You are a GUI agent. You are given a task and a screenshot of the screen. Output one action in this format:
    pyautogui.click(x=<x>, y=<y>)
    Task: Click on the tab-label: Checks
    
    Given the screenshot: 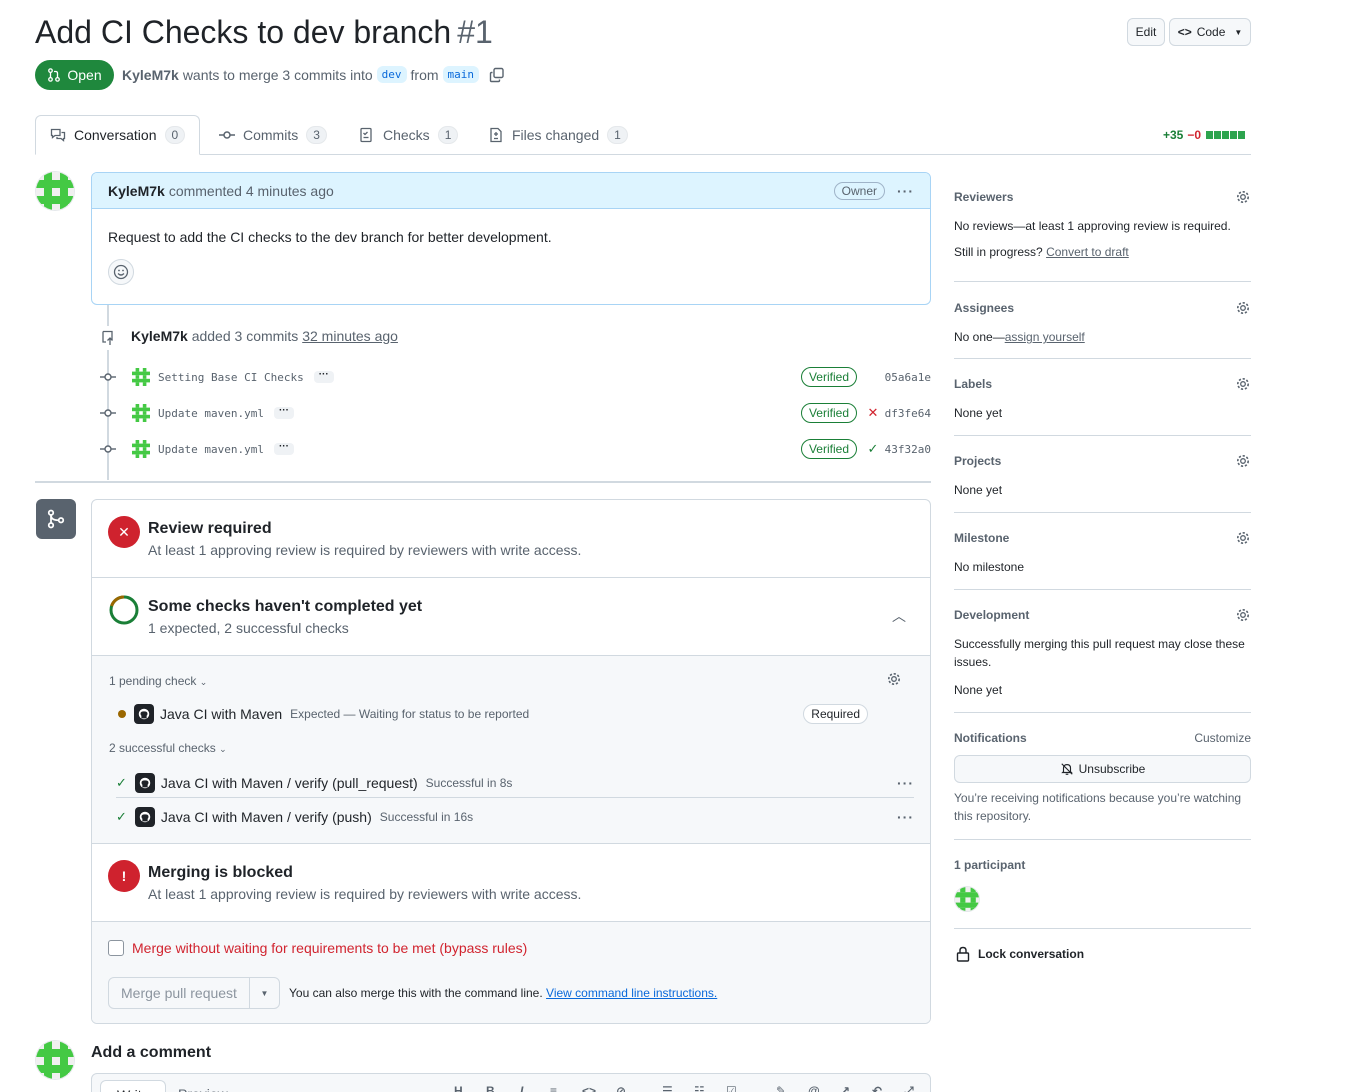 What is the action you would take?
    pyautogui.click(x=406, y=135)
    